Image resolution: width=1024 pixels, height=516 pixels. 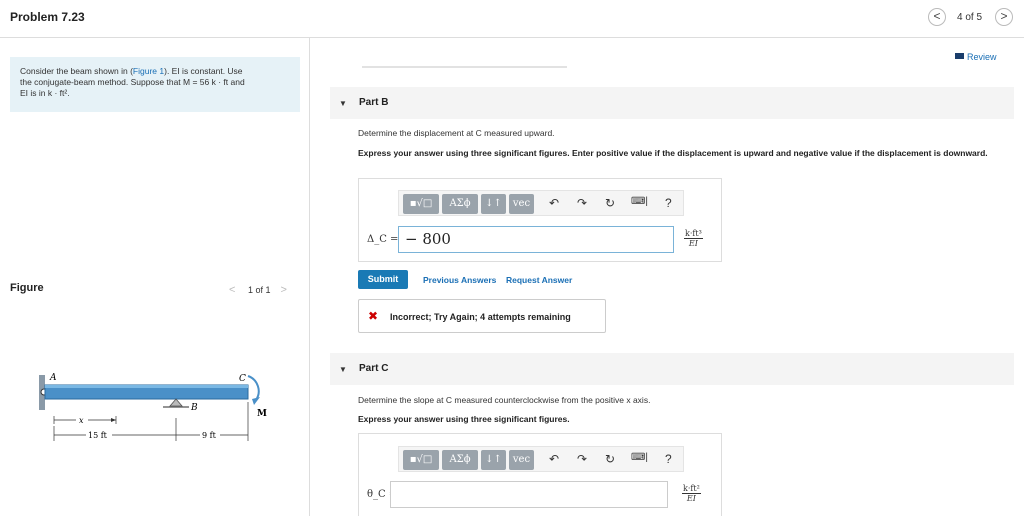 I want to click on problem-text-4: EI is in k · ft²., so click(x=45, y=93).